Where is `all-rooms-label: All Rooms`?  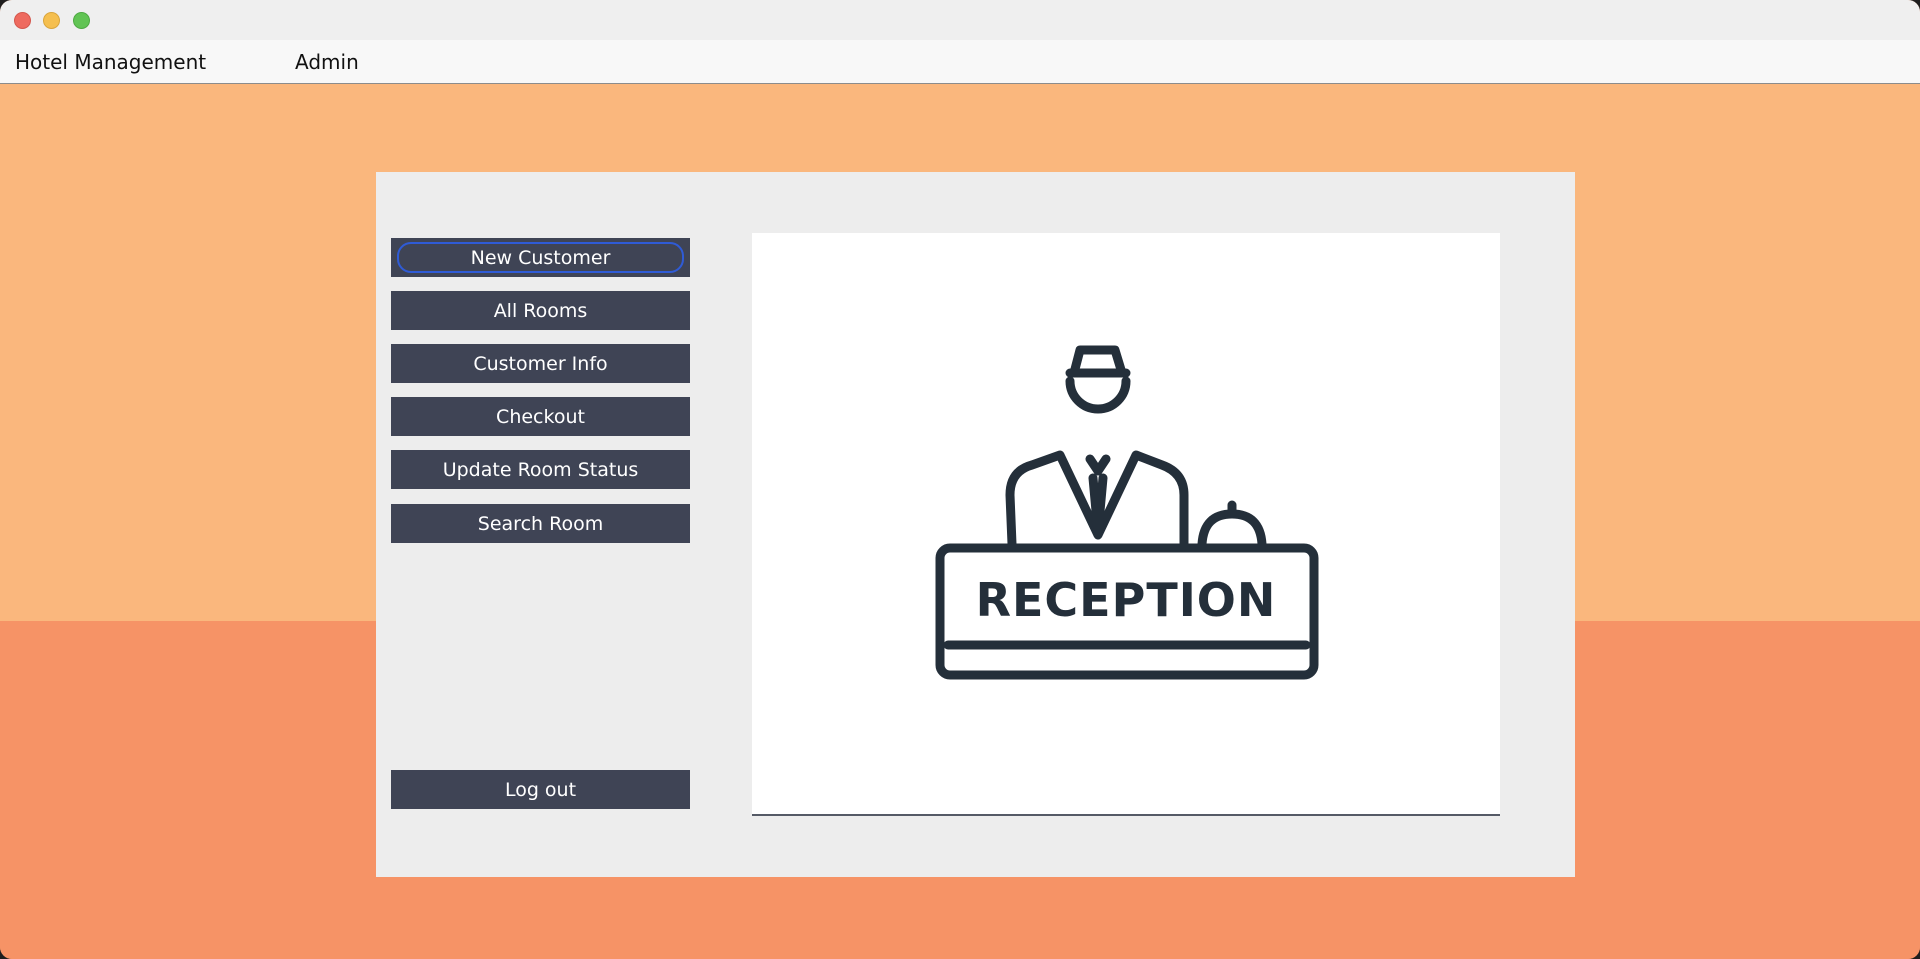 all-rooms-label: All Rooms is located at coordinates (540, 310).